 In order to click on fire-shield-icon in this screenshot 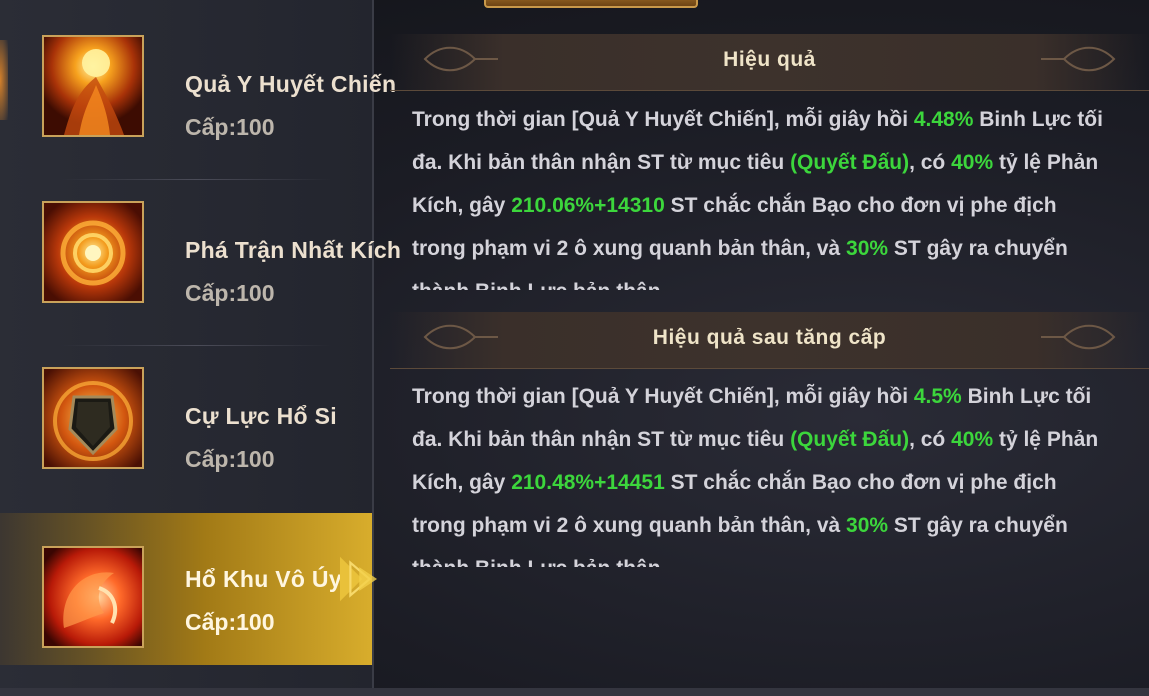, I will do `click(93, 418)`.